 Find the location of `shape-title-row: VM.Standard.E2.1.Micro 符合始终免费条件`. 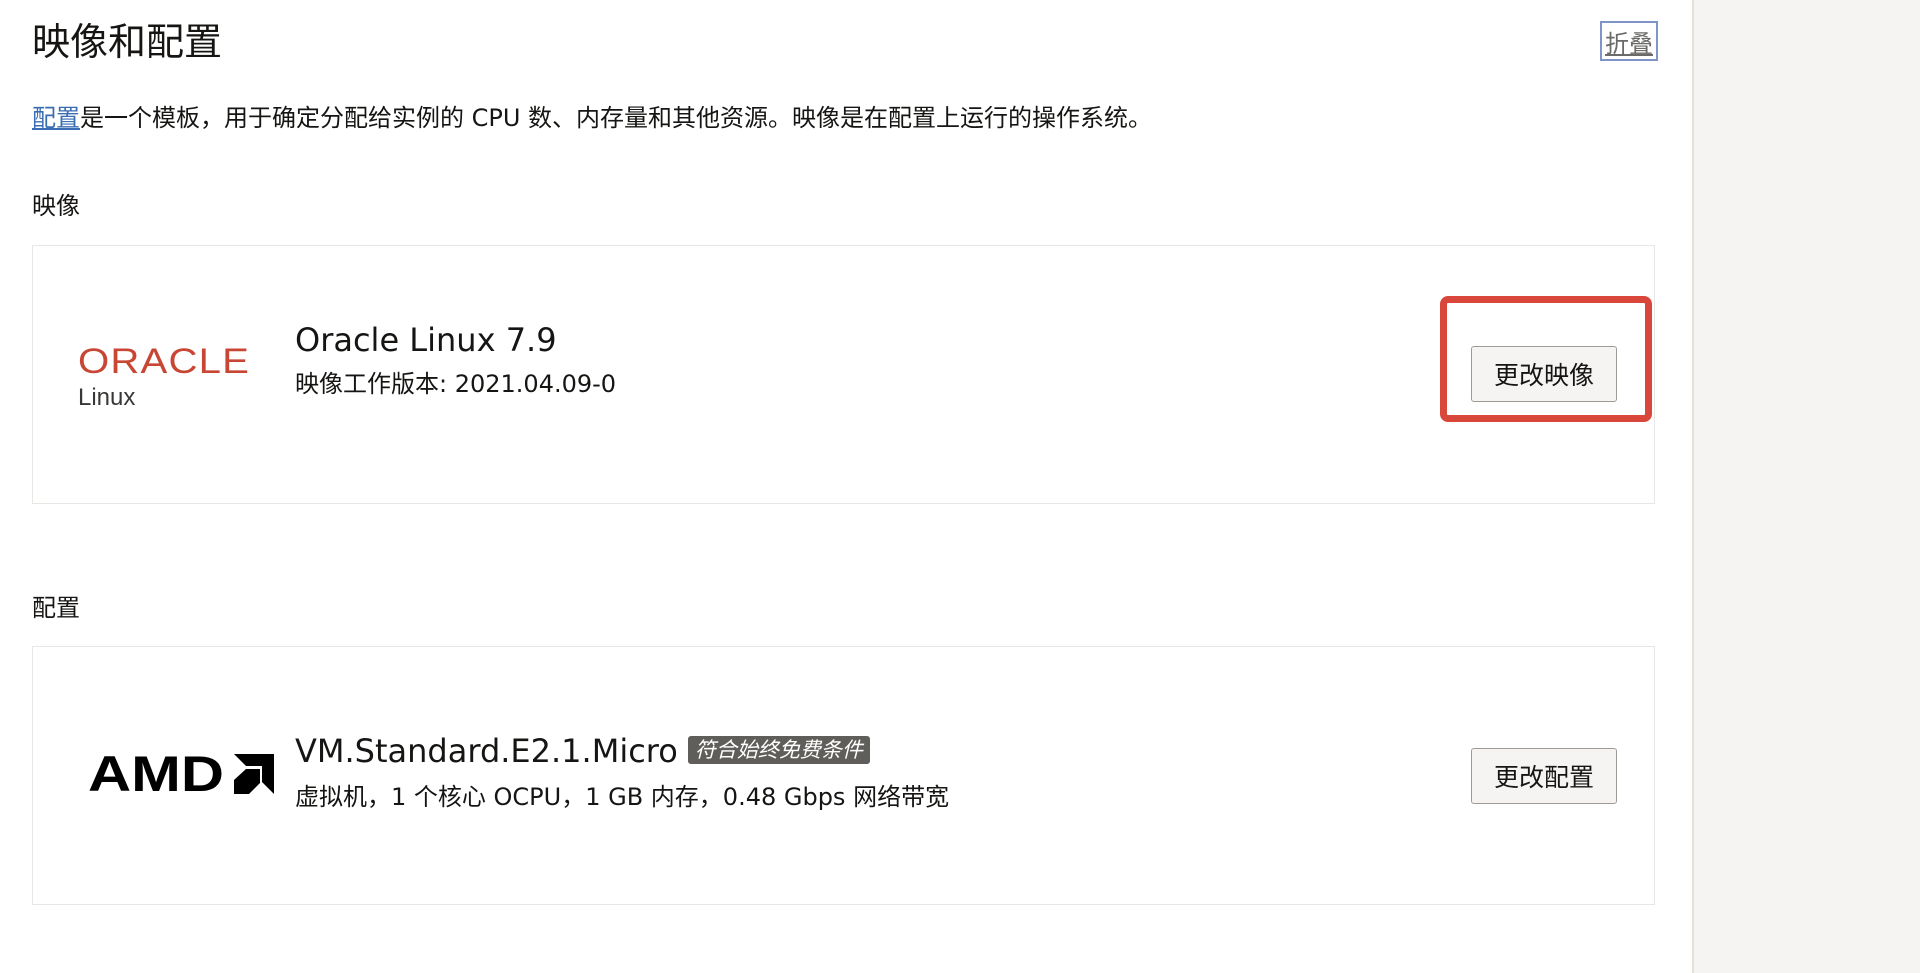

shape-title-row: VM.Standard.E2.1.Micro 符合始终免费条件 is located at coordinates (582, 751).